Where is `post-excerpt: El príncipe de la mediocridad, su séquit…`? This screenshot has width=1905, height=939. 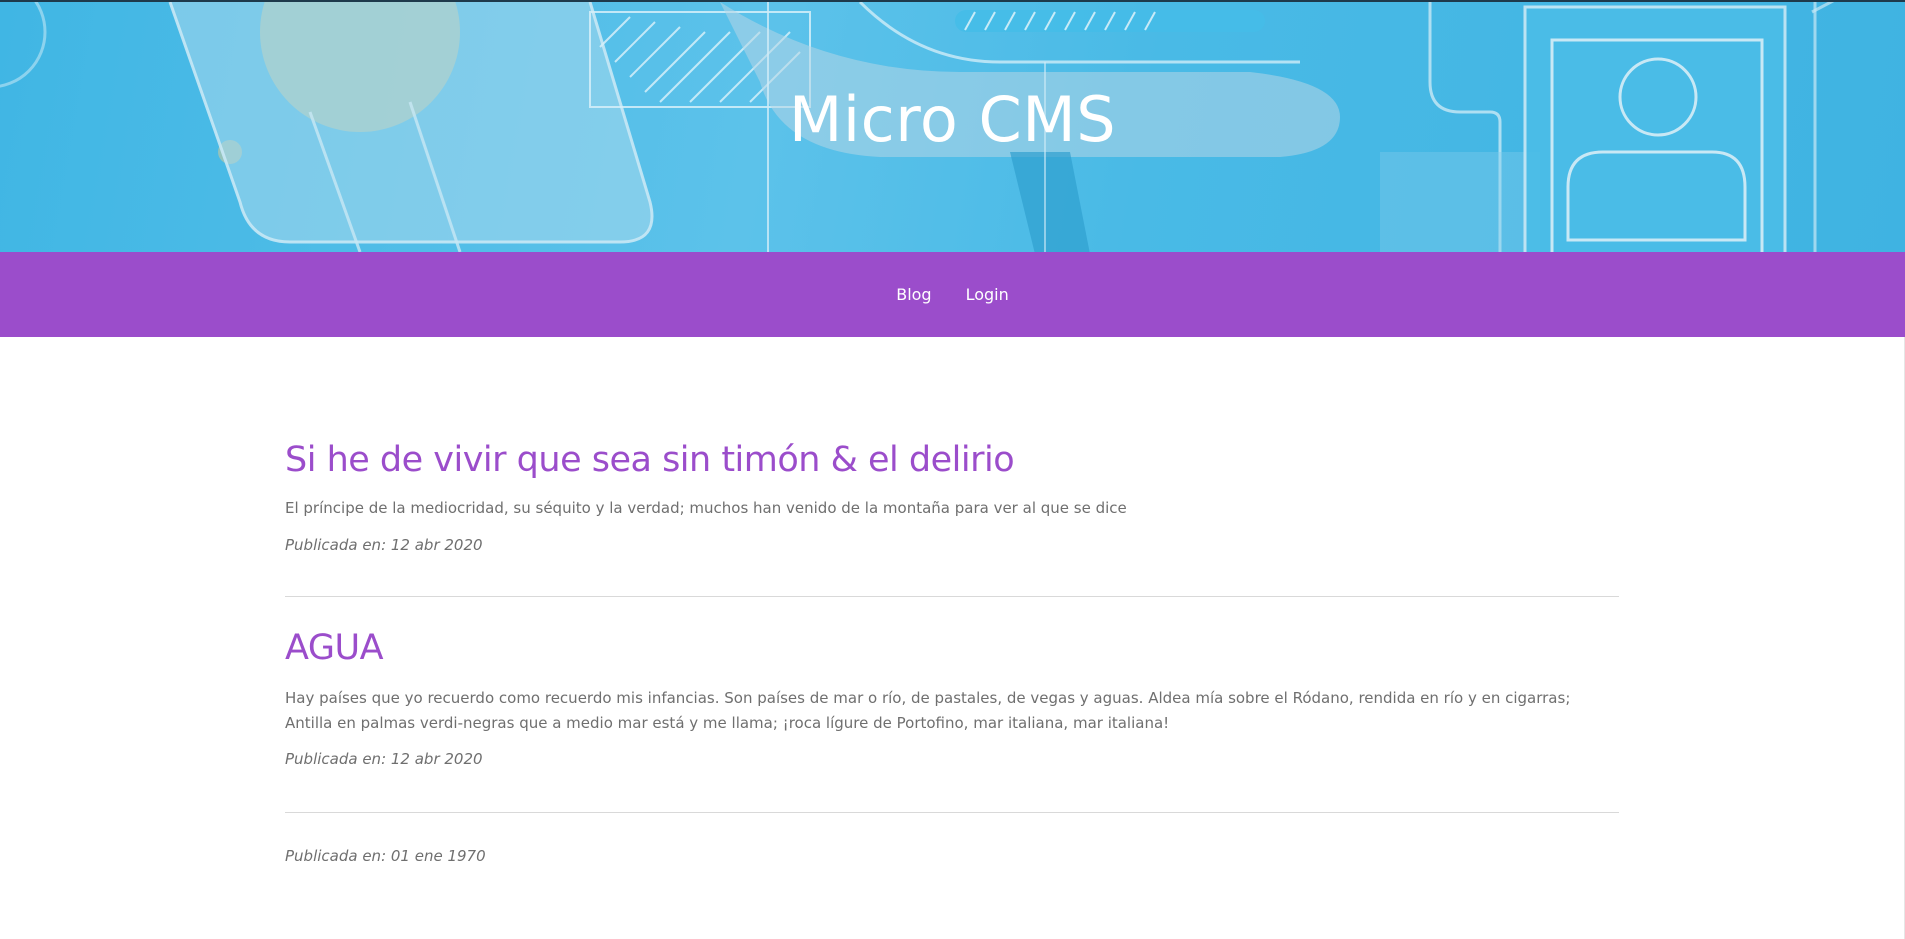
post-excerpt: El príncipe de la mediocridad, su séquit… is located at coordinates (706, 508).